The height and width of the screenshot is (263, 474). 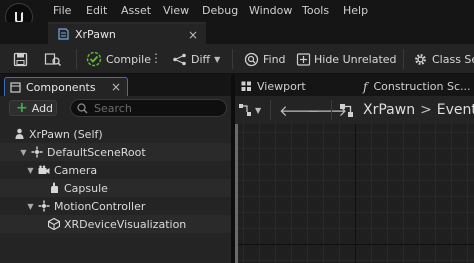 I want to click on tree-item-label: Camera, so click(x=76, y=170).